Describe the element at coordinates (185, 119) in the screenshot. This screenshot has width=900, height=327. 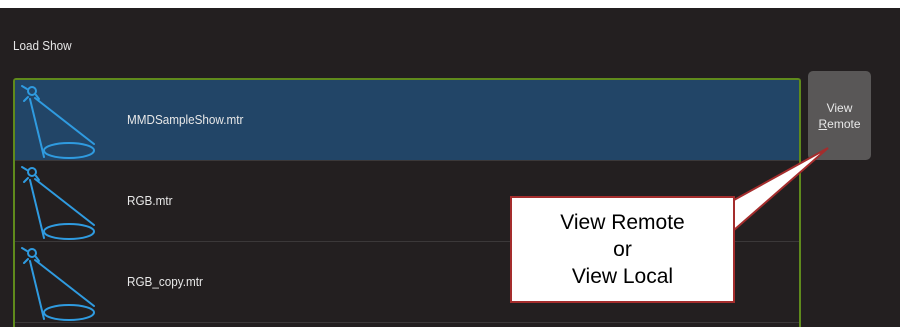
I see `show-file-name: MMDSampleShow.mtr` at that location.